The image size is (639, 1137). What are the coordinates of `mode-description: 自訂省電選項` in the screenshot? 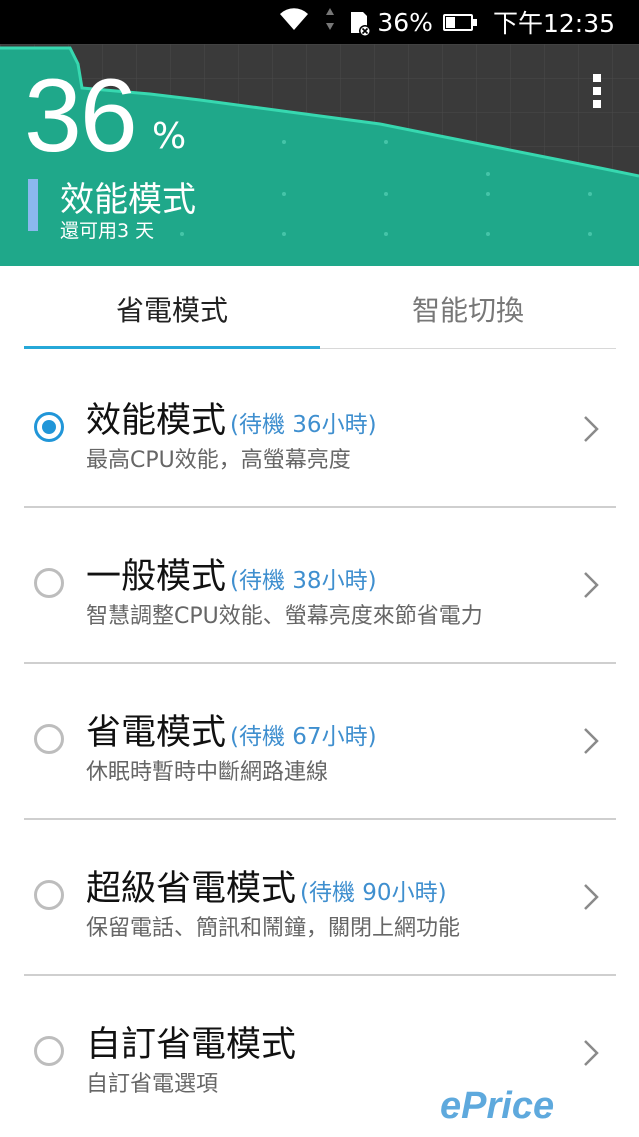 It's located at (152, 1084).